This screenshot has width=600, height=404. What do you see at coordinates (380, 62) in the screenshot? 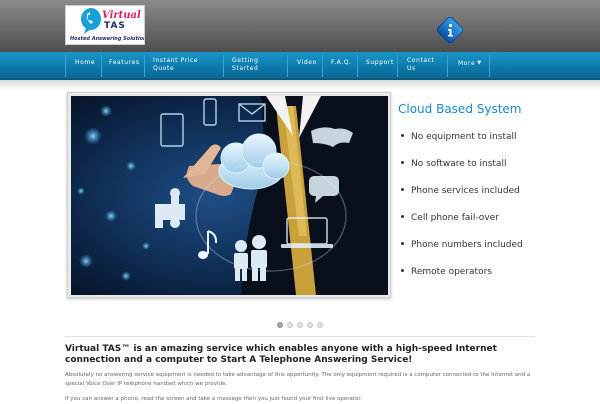
I see `nav-label: Support` at bounding box center [380, 62].